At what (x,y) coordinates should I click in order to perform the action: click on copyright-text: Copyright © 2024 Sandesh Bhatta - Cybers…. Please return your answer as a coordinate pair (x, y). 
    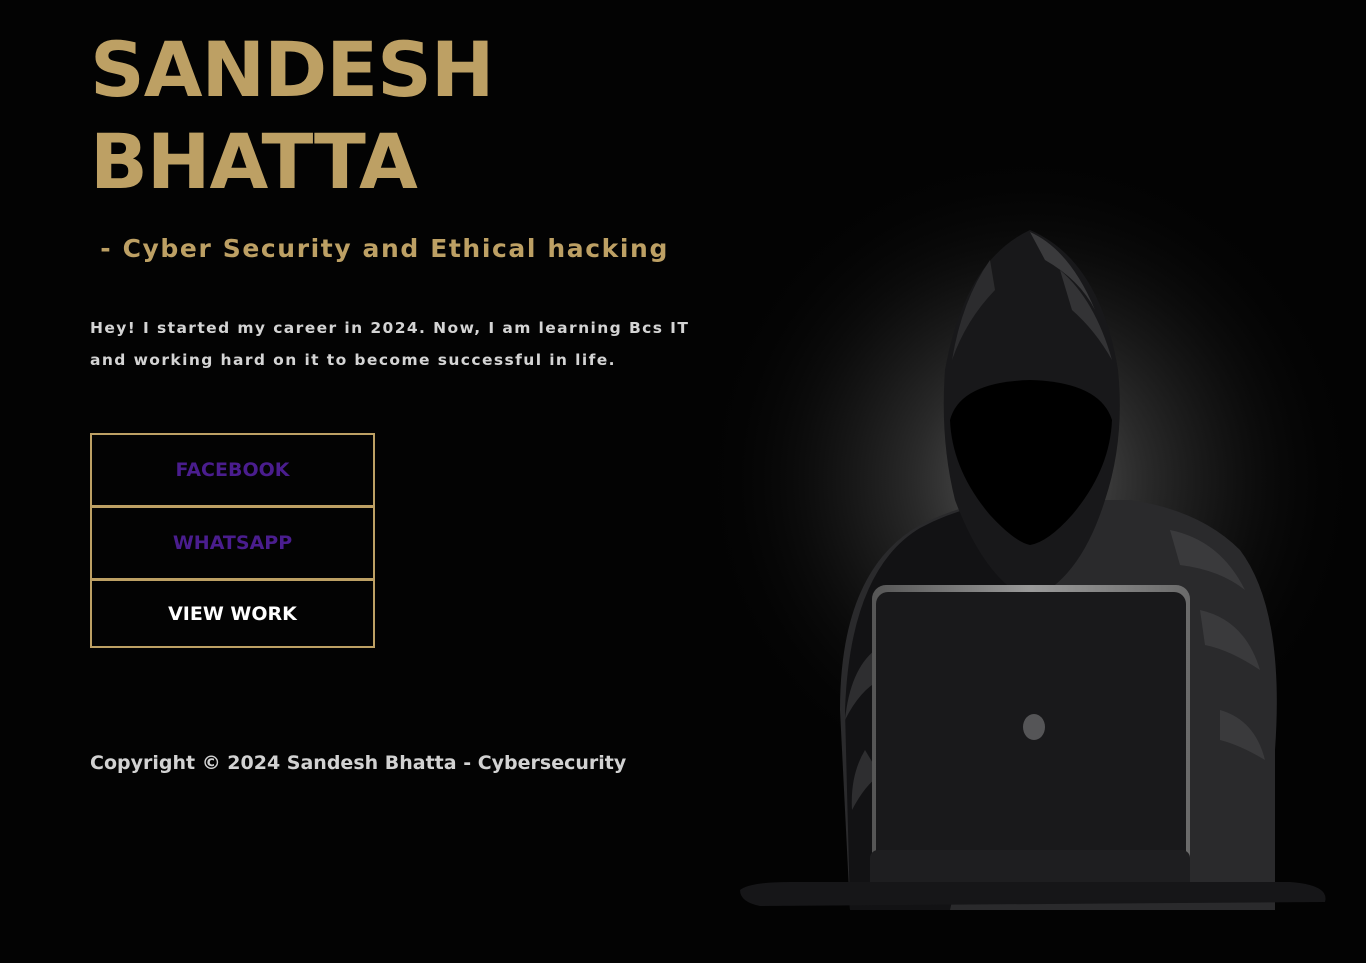
    Looking at the image, I should click on (358, 763).